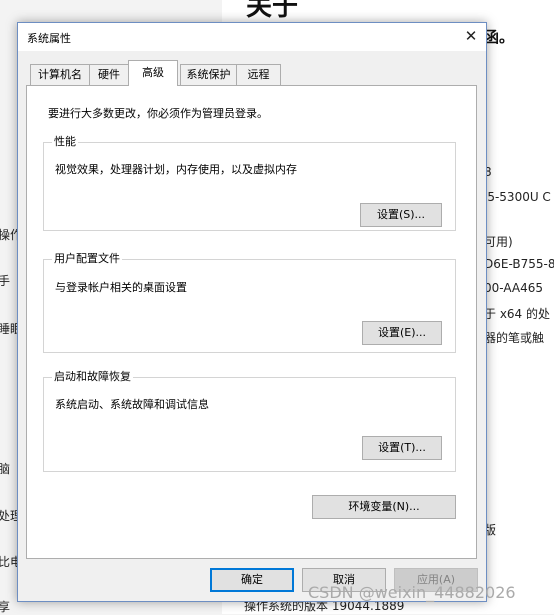  What do you see at coordinates (158, 113) in the screenshot?
I see `admin-notice: 要进行大多数更改，你必须作为管理员登录。` at bounding box center [158, 113].